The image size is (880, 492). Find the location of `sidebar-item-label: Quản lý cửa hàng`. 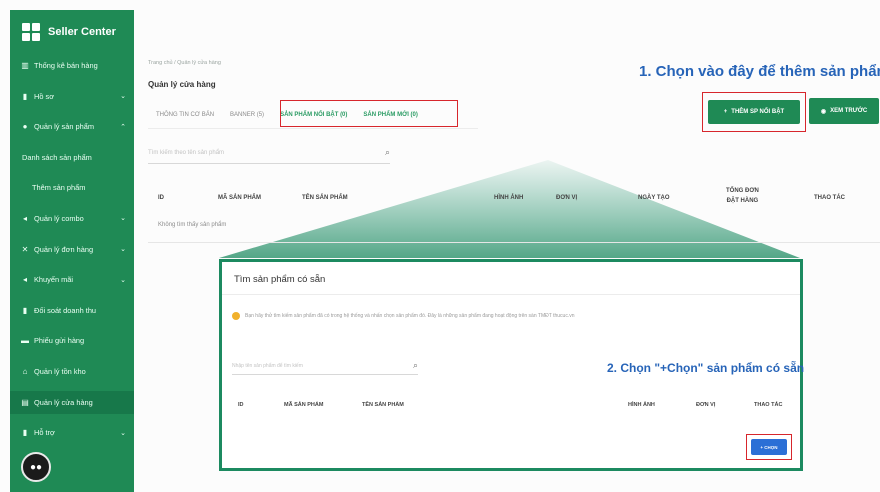

sidebar-item-label: Quản lý cửa hàng is located at coordinates (63, 402).